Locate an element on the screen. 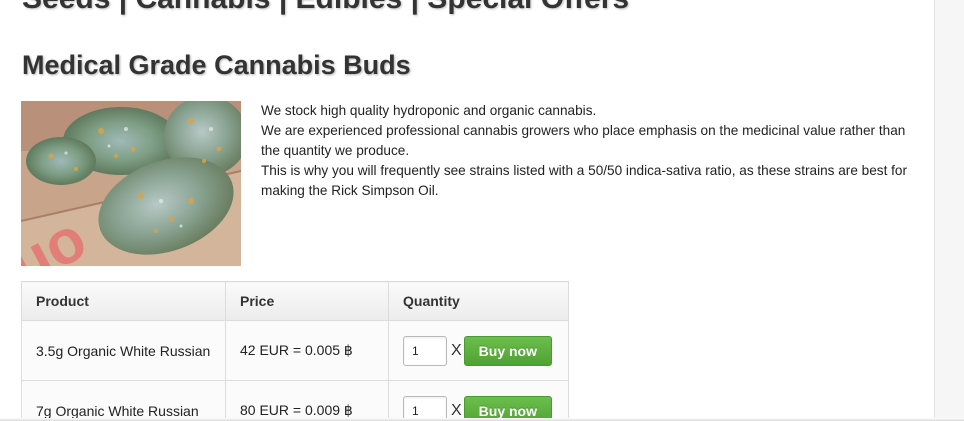 Image resolution: width=964 pixels, height=421 pixels. page-title: Medical Grade Cannabis Buds is located at coordinates (216, 65).